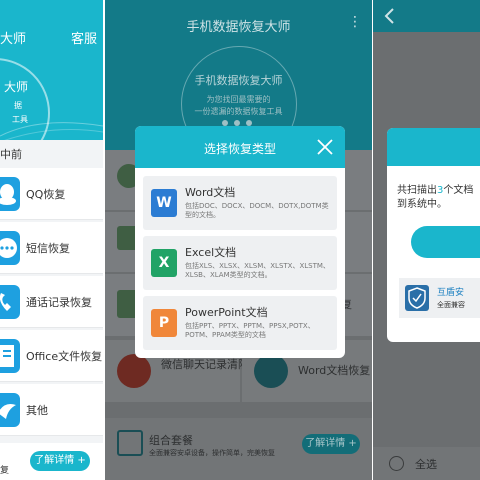 Image resolution: width=480 pixels, height=480 pixels. I want to click on select-all-checkbox, so click(396, 463).